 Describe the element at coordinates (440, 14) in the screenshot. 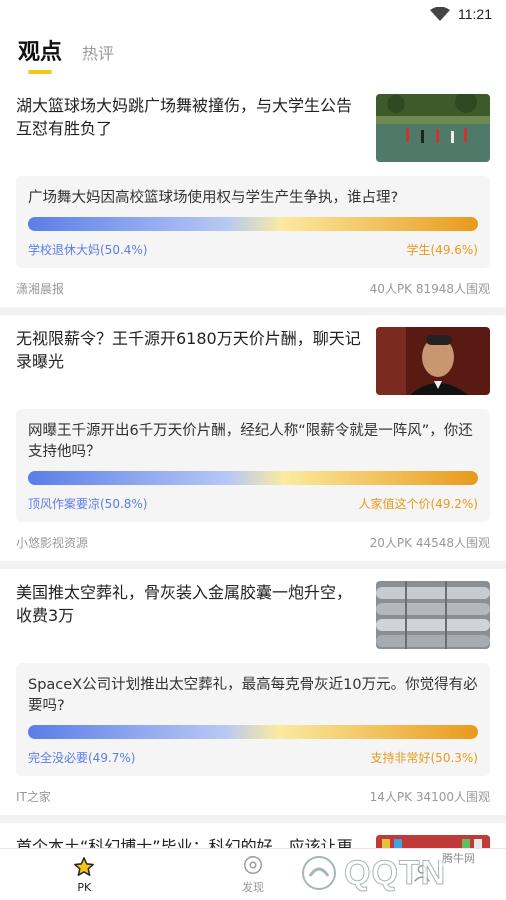

I see `wifi-icon` at that location.